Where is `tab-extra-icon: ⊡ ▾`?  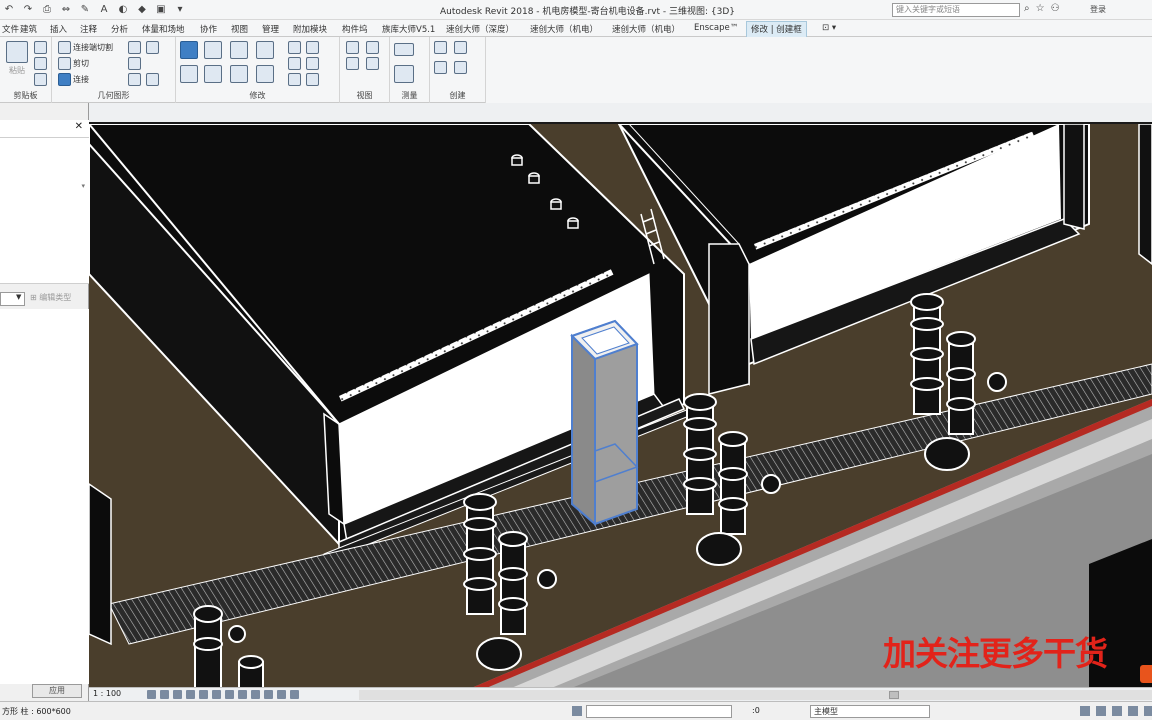
tab-extra-icon: ⊡ ▾ is located at coordinates (829, 28).